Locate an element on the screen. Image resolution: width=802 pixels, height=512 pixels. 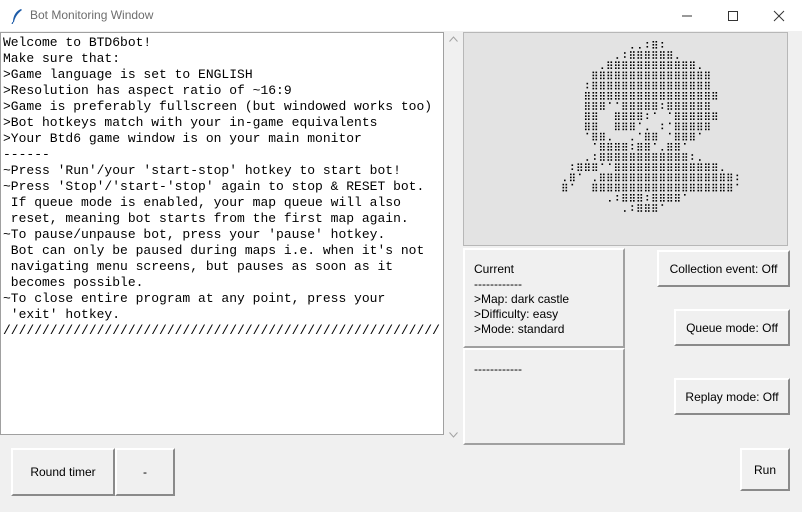
minimize-button is located at coordinates (687, 15).